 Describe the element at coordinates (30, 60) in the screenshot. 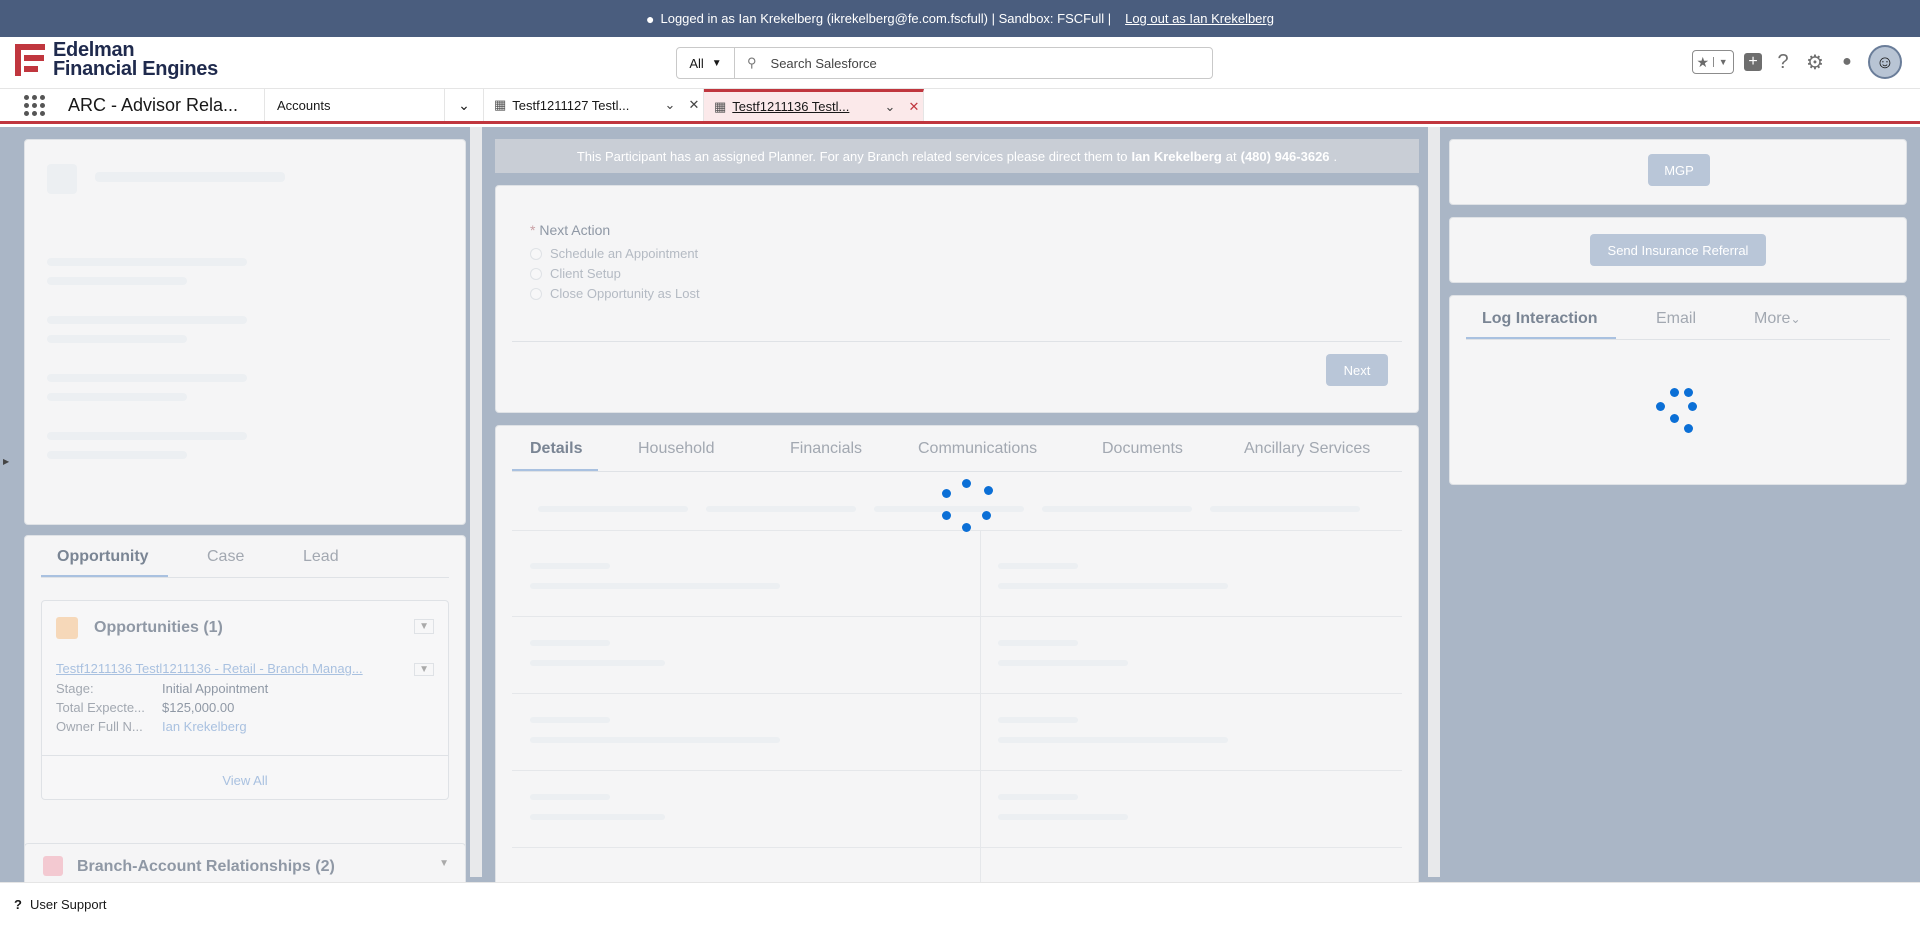

I see `edelman-logo-icon` at that location.